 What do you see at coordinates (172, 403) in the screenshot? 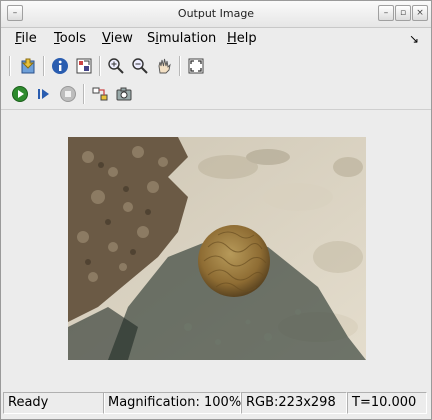
I see `status-magnification: Magnification: 100%` at bounding box center [172, 403].